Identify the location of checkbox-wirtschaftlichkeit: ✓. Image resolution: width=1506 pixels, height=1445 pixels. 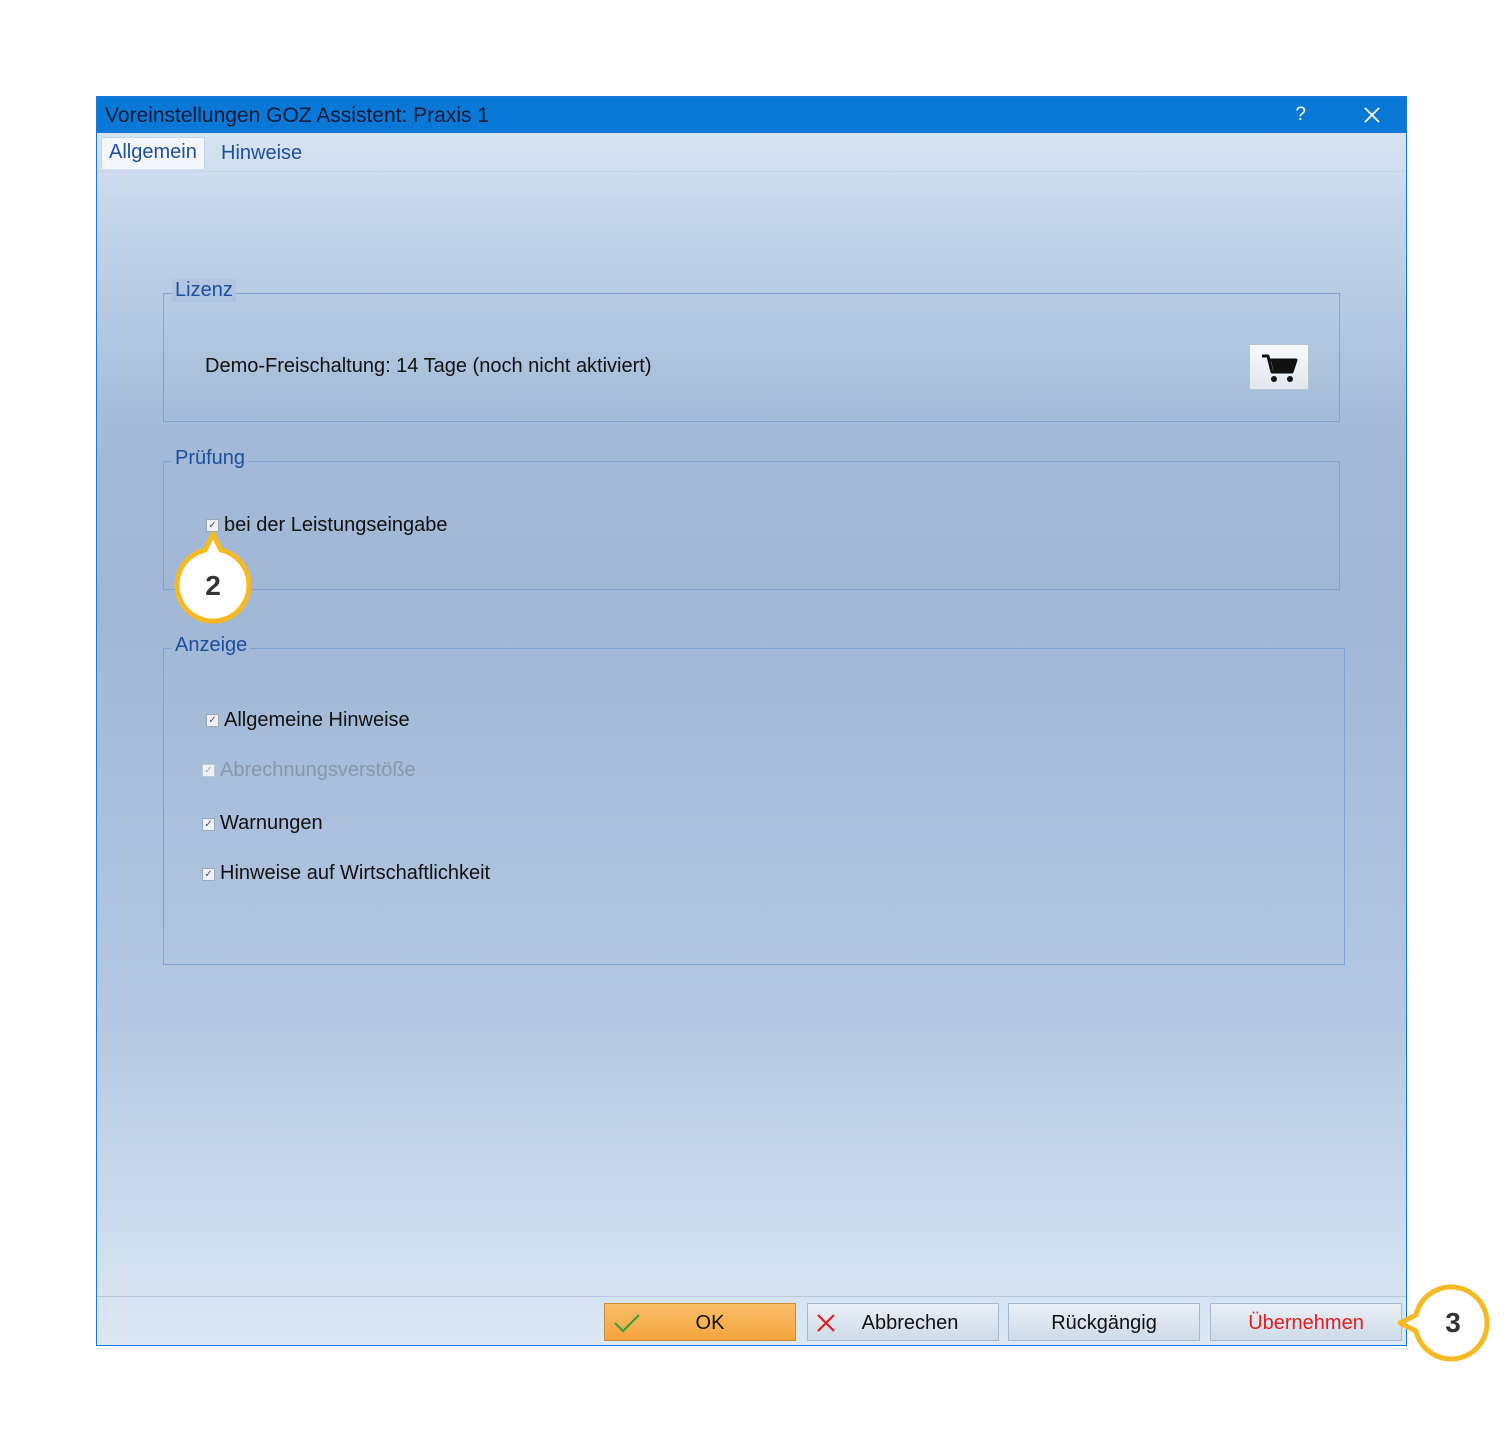
(208, 874).